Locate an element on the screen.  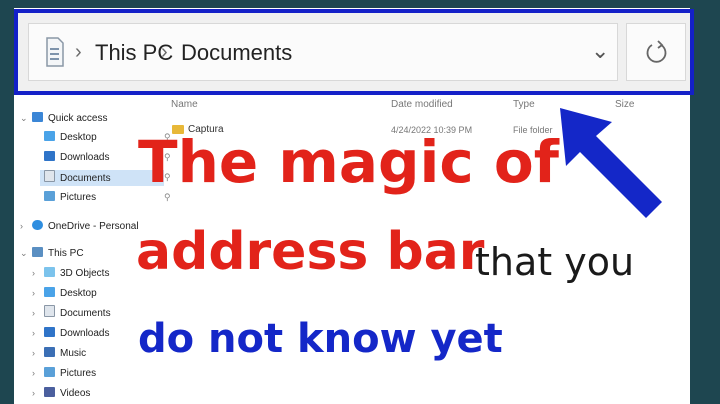
nav-item-pc-documents: › Documents is located at coordinates (71, 313).